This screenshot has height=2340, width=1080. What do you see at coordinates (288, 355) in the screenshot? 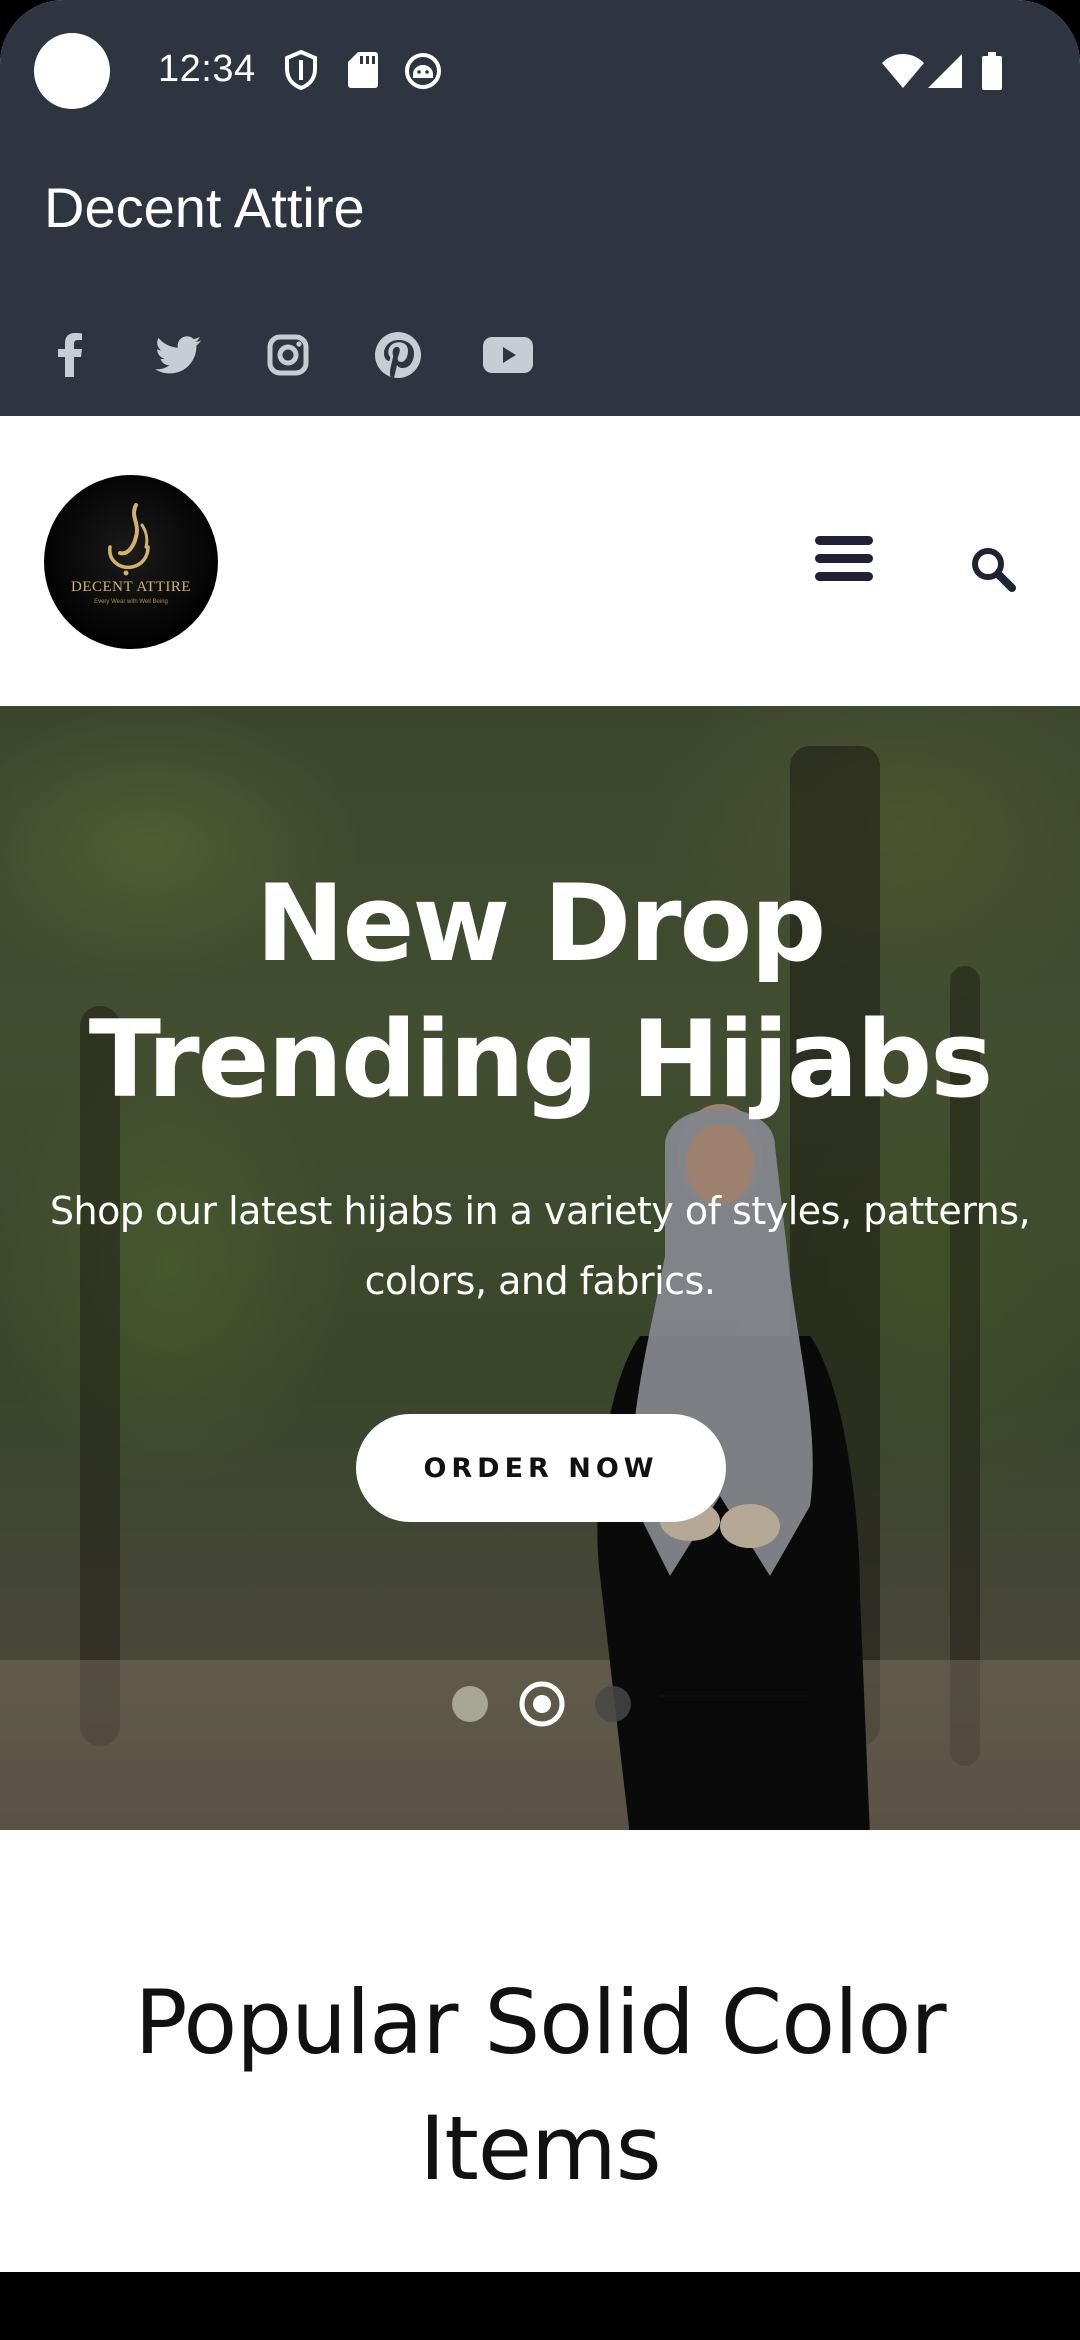
I see `instagram-icon` at bounding box center [288, 355].